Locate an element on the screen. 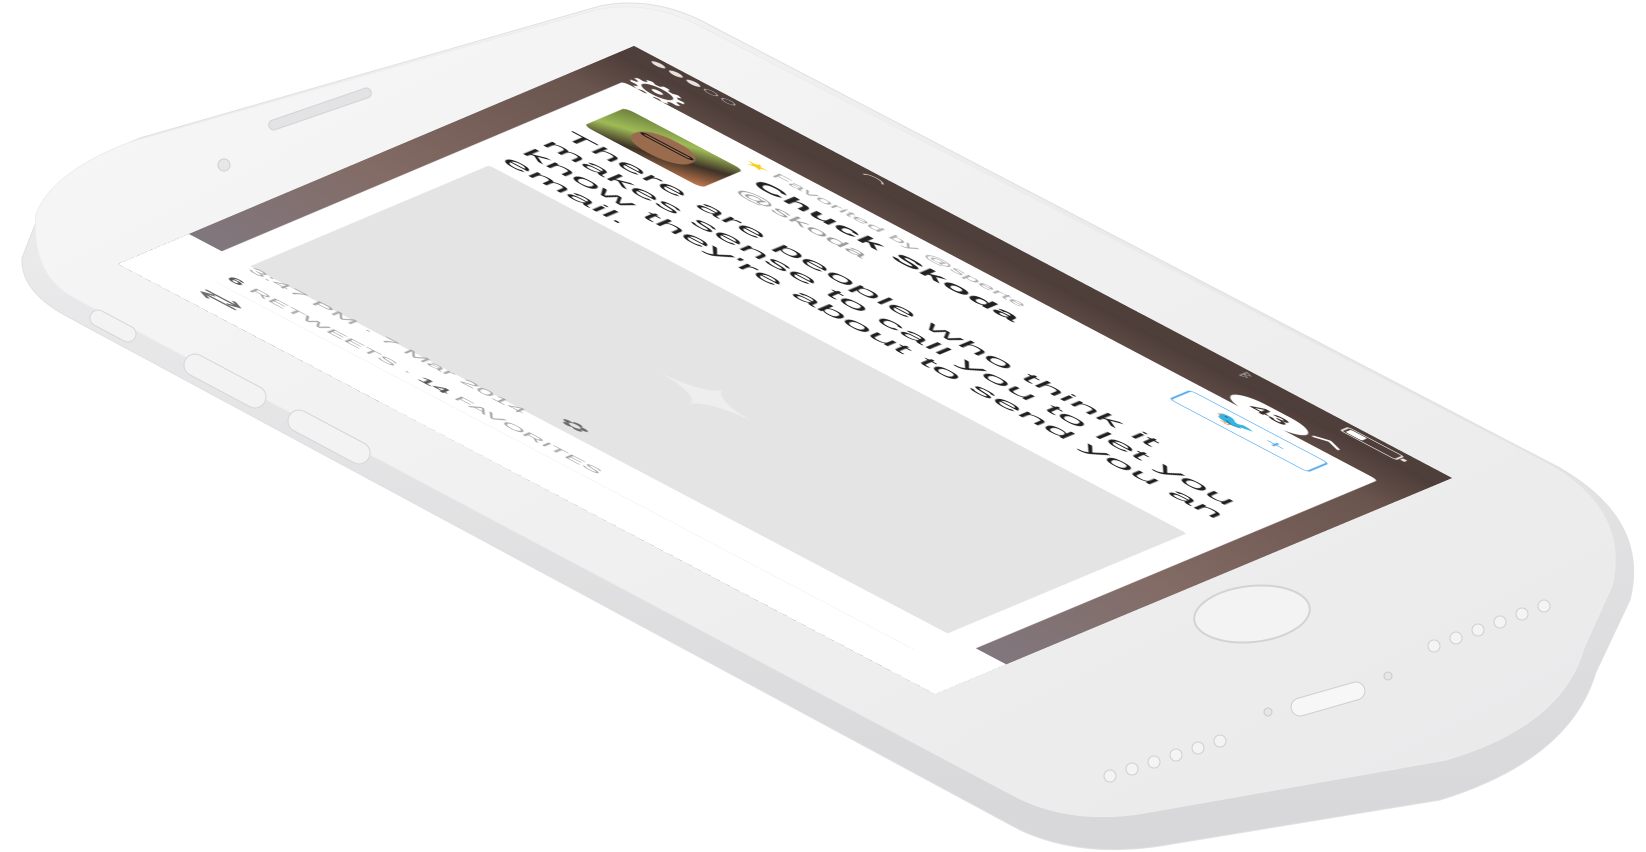  favorite-count: 14 is located at coordinates (434, 386).